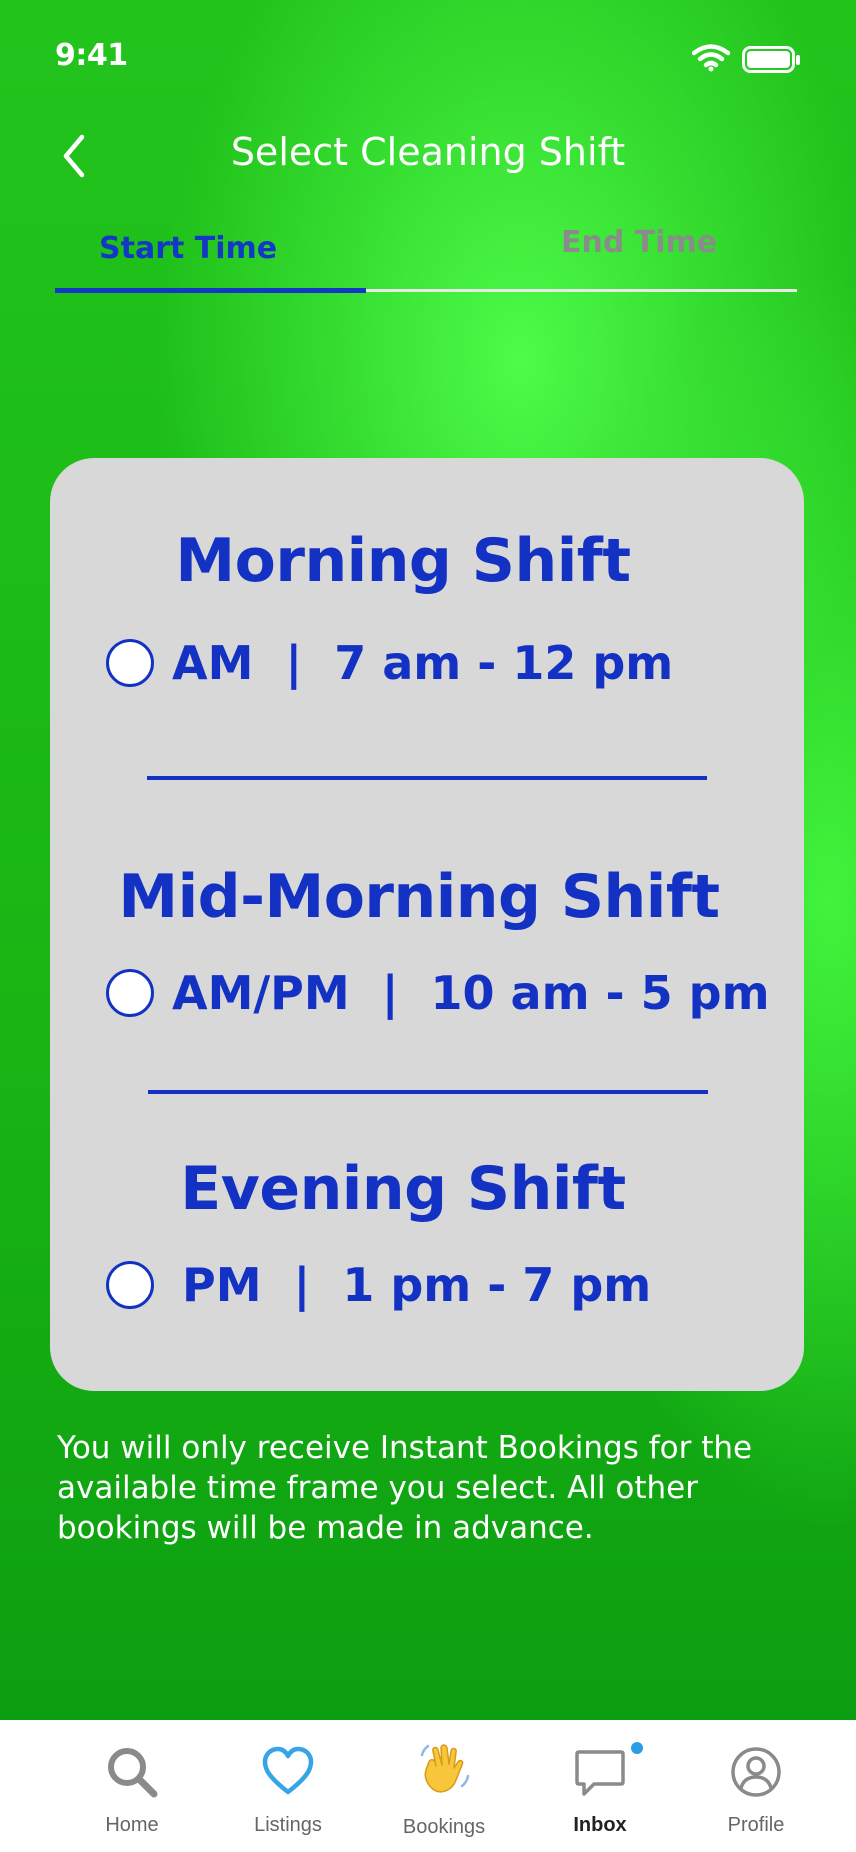 Image resolution: width=856 pixels, height=1852 pixels. I want to click on user-circle-icon, so click(756, 1772).